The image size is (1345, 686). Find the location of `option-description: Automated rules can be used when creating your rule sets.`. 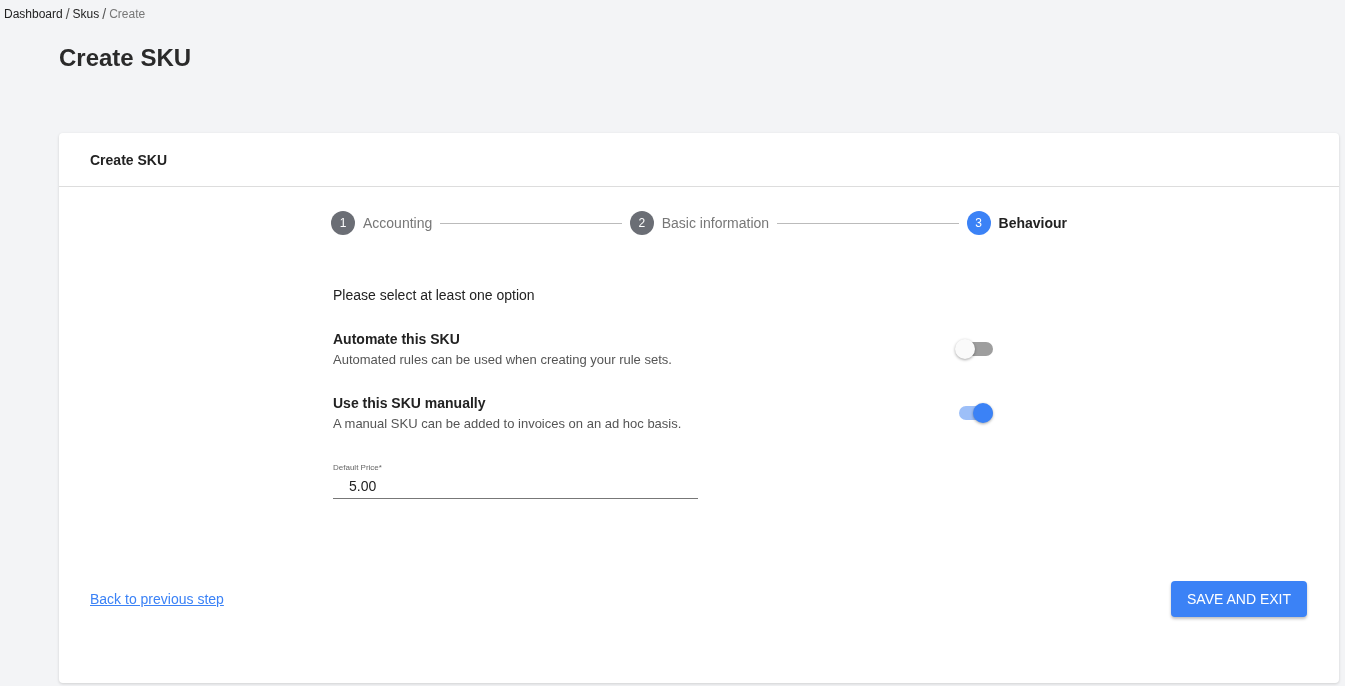

option-description: Automated rules can be used when creating your rule sets. is located at coordinates (503, 359).